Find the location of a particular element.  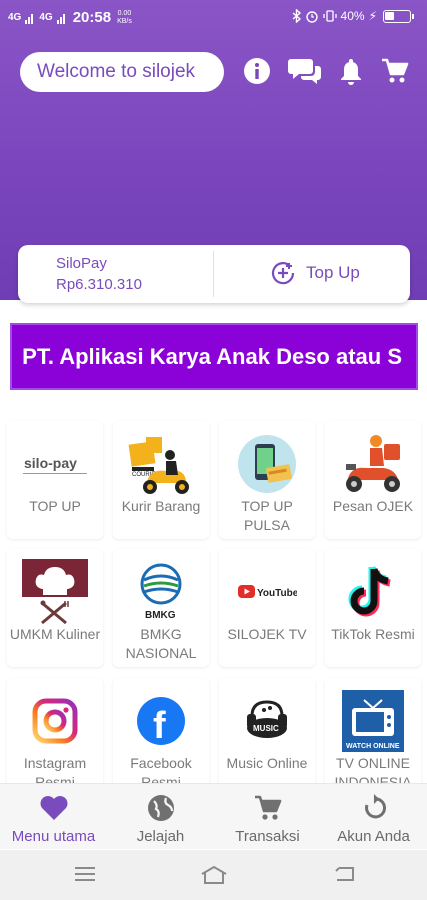

menu-item-top-up-pulsa: TOP UP PULSA is located at coordinates (267, 480).